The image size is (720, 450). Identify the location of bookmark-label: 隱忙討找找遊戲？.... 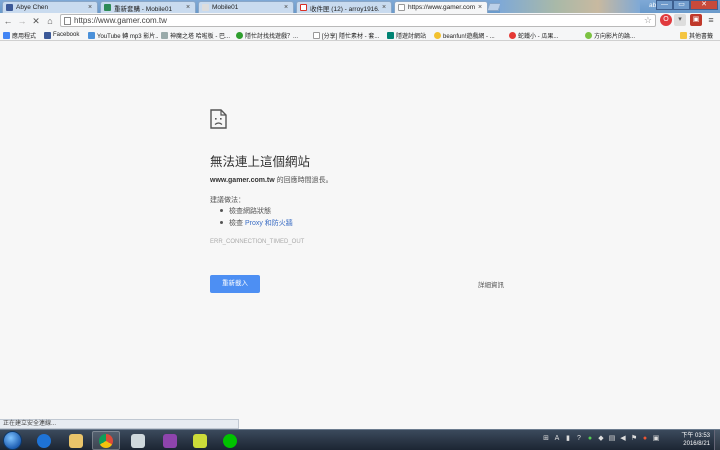
(272, 36).